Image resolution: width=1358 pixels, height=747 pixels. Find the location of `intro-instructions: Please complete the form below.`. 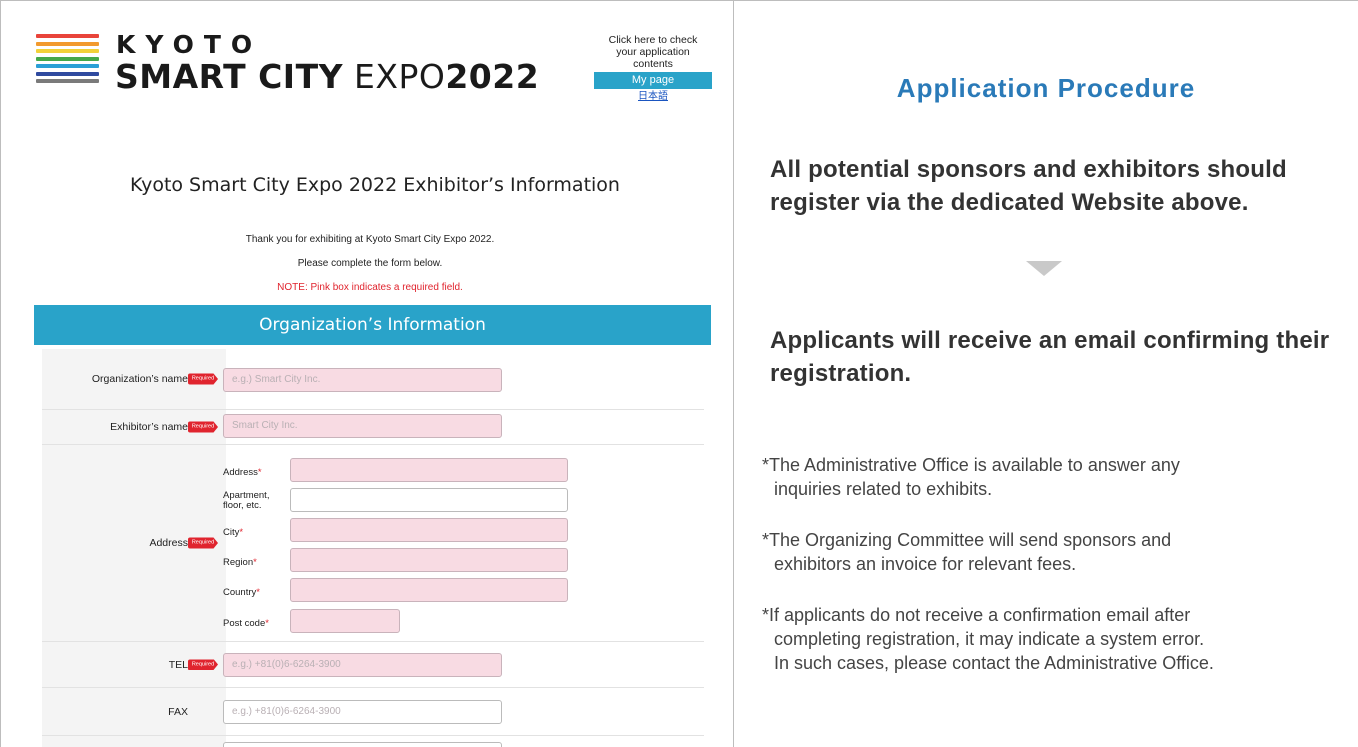

intro-instructions: Please complete the form below. is located at coordinates (370, 263).